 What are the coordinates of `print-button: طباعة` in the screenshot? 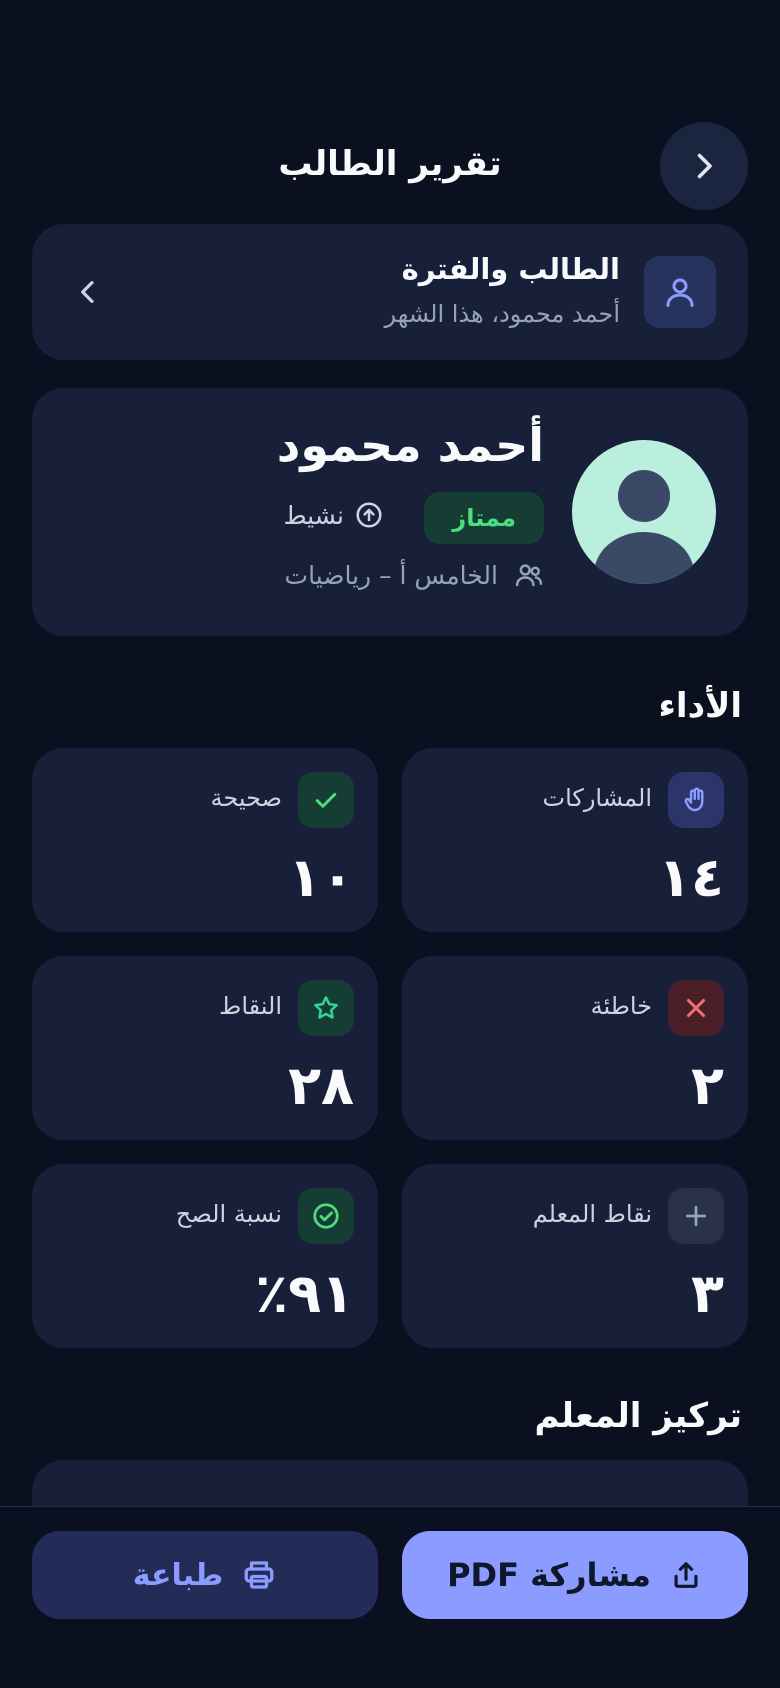 It's located at (205, 1575).